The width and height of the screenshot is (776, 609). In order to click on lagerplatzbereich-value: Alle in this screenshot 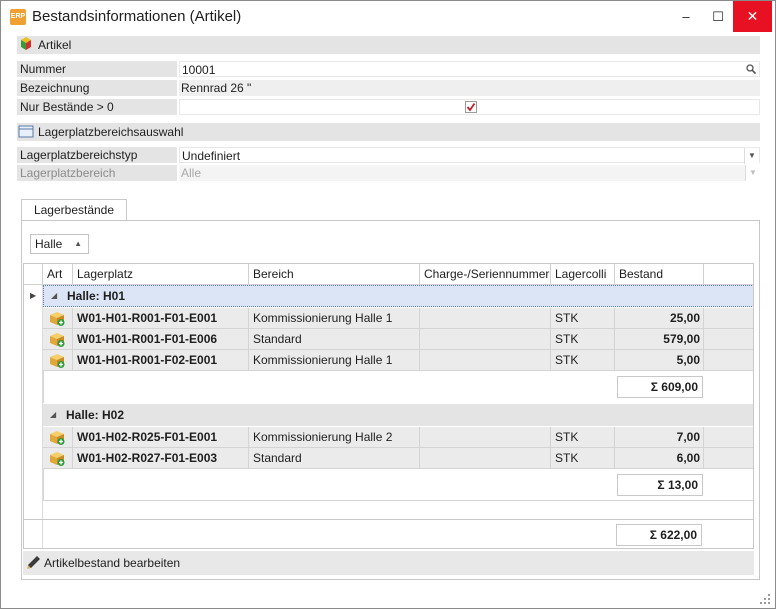, I will do `click(191, 173)`.